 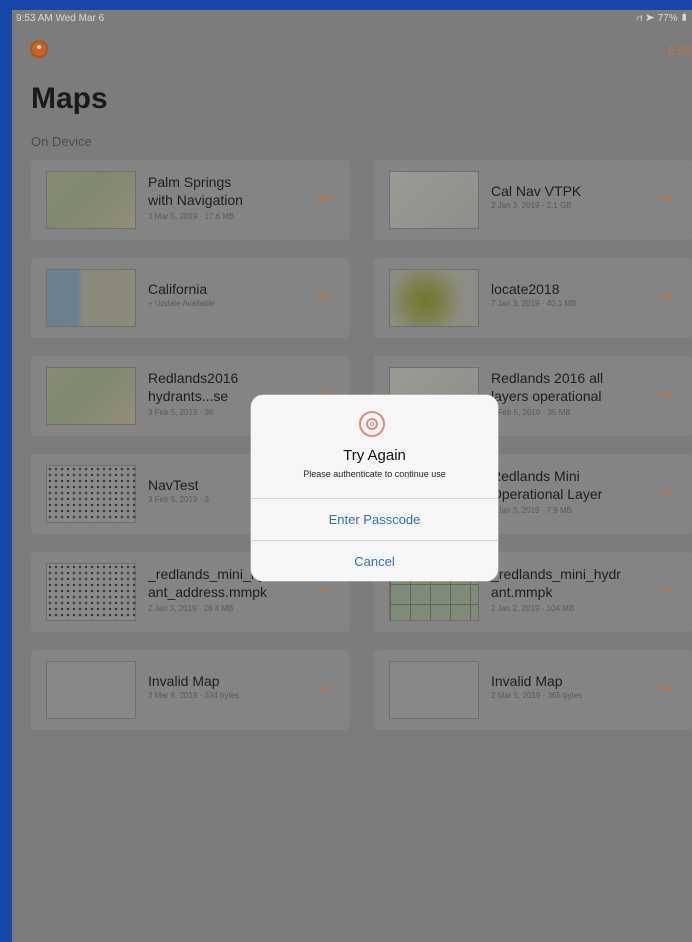 I want to click on map-meta: 2 Jan 3, 2019 · 28.4 MB, so click(x=191, y=608).